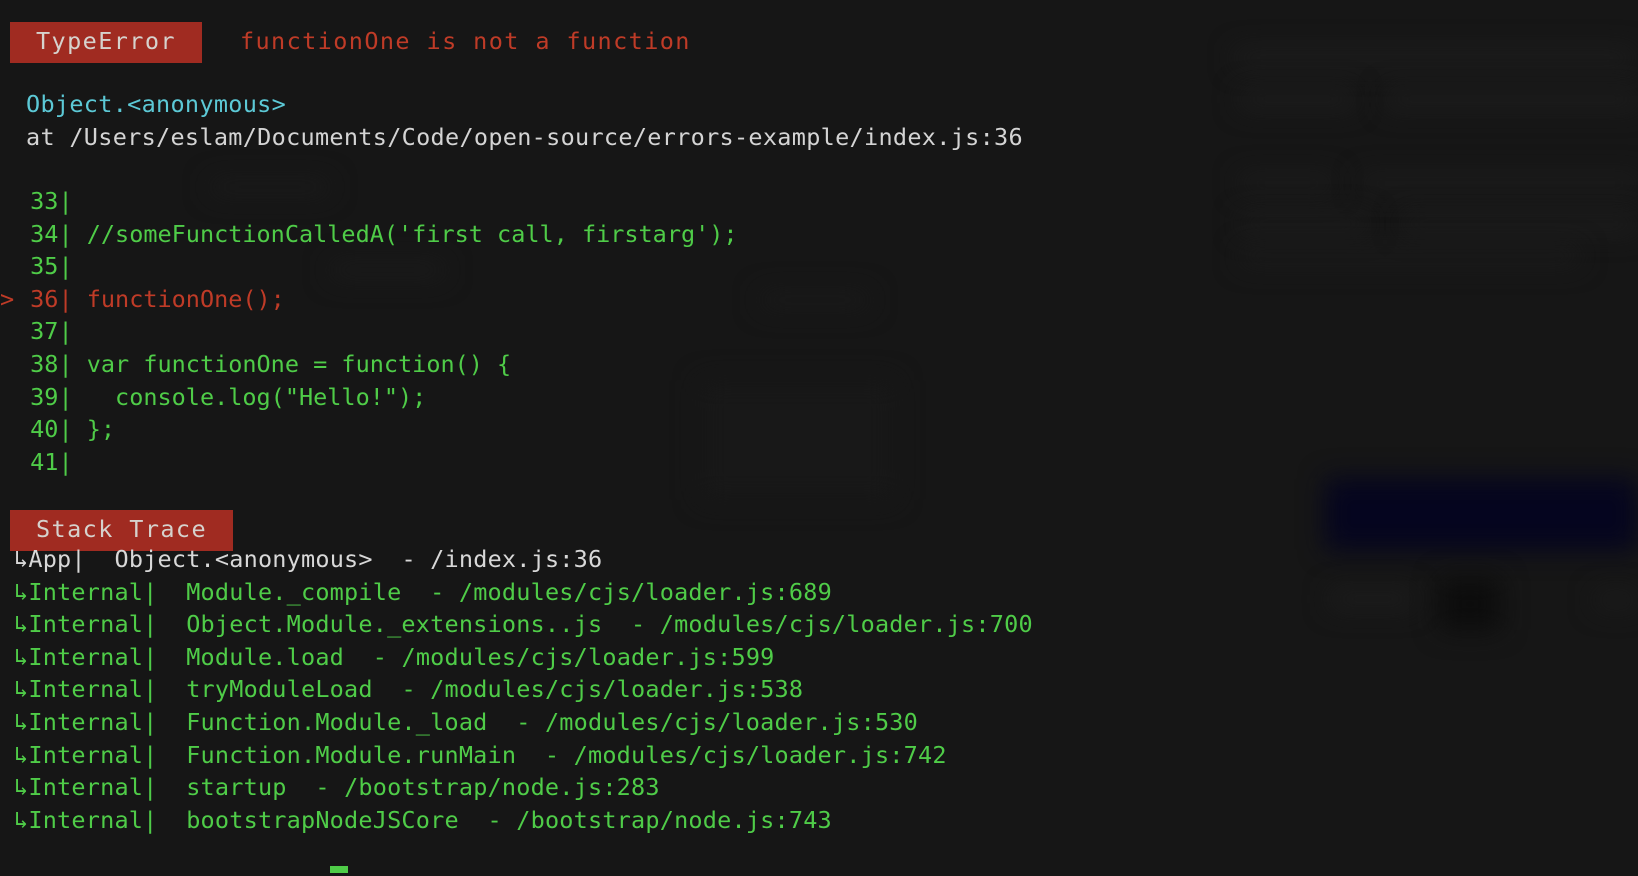 The image size is (1638, 876). Describe the element at coordinates (369, 299) in the screenshot. I see `code-line-error: > 36| functionOne();` at that location.